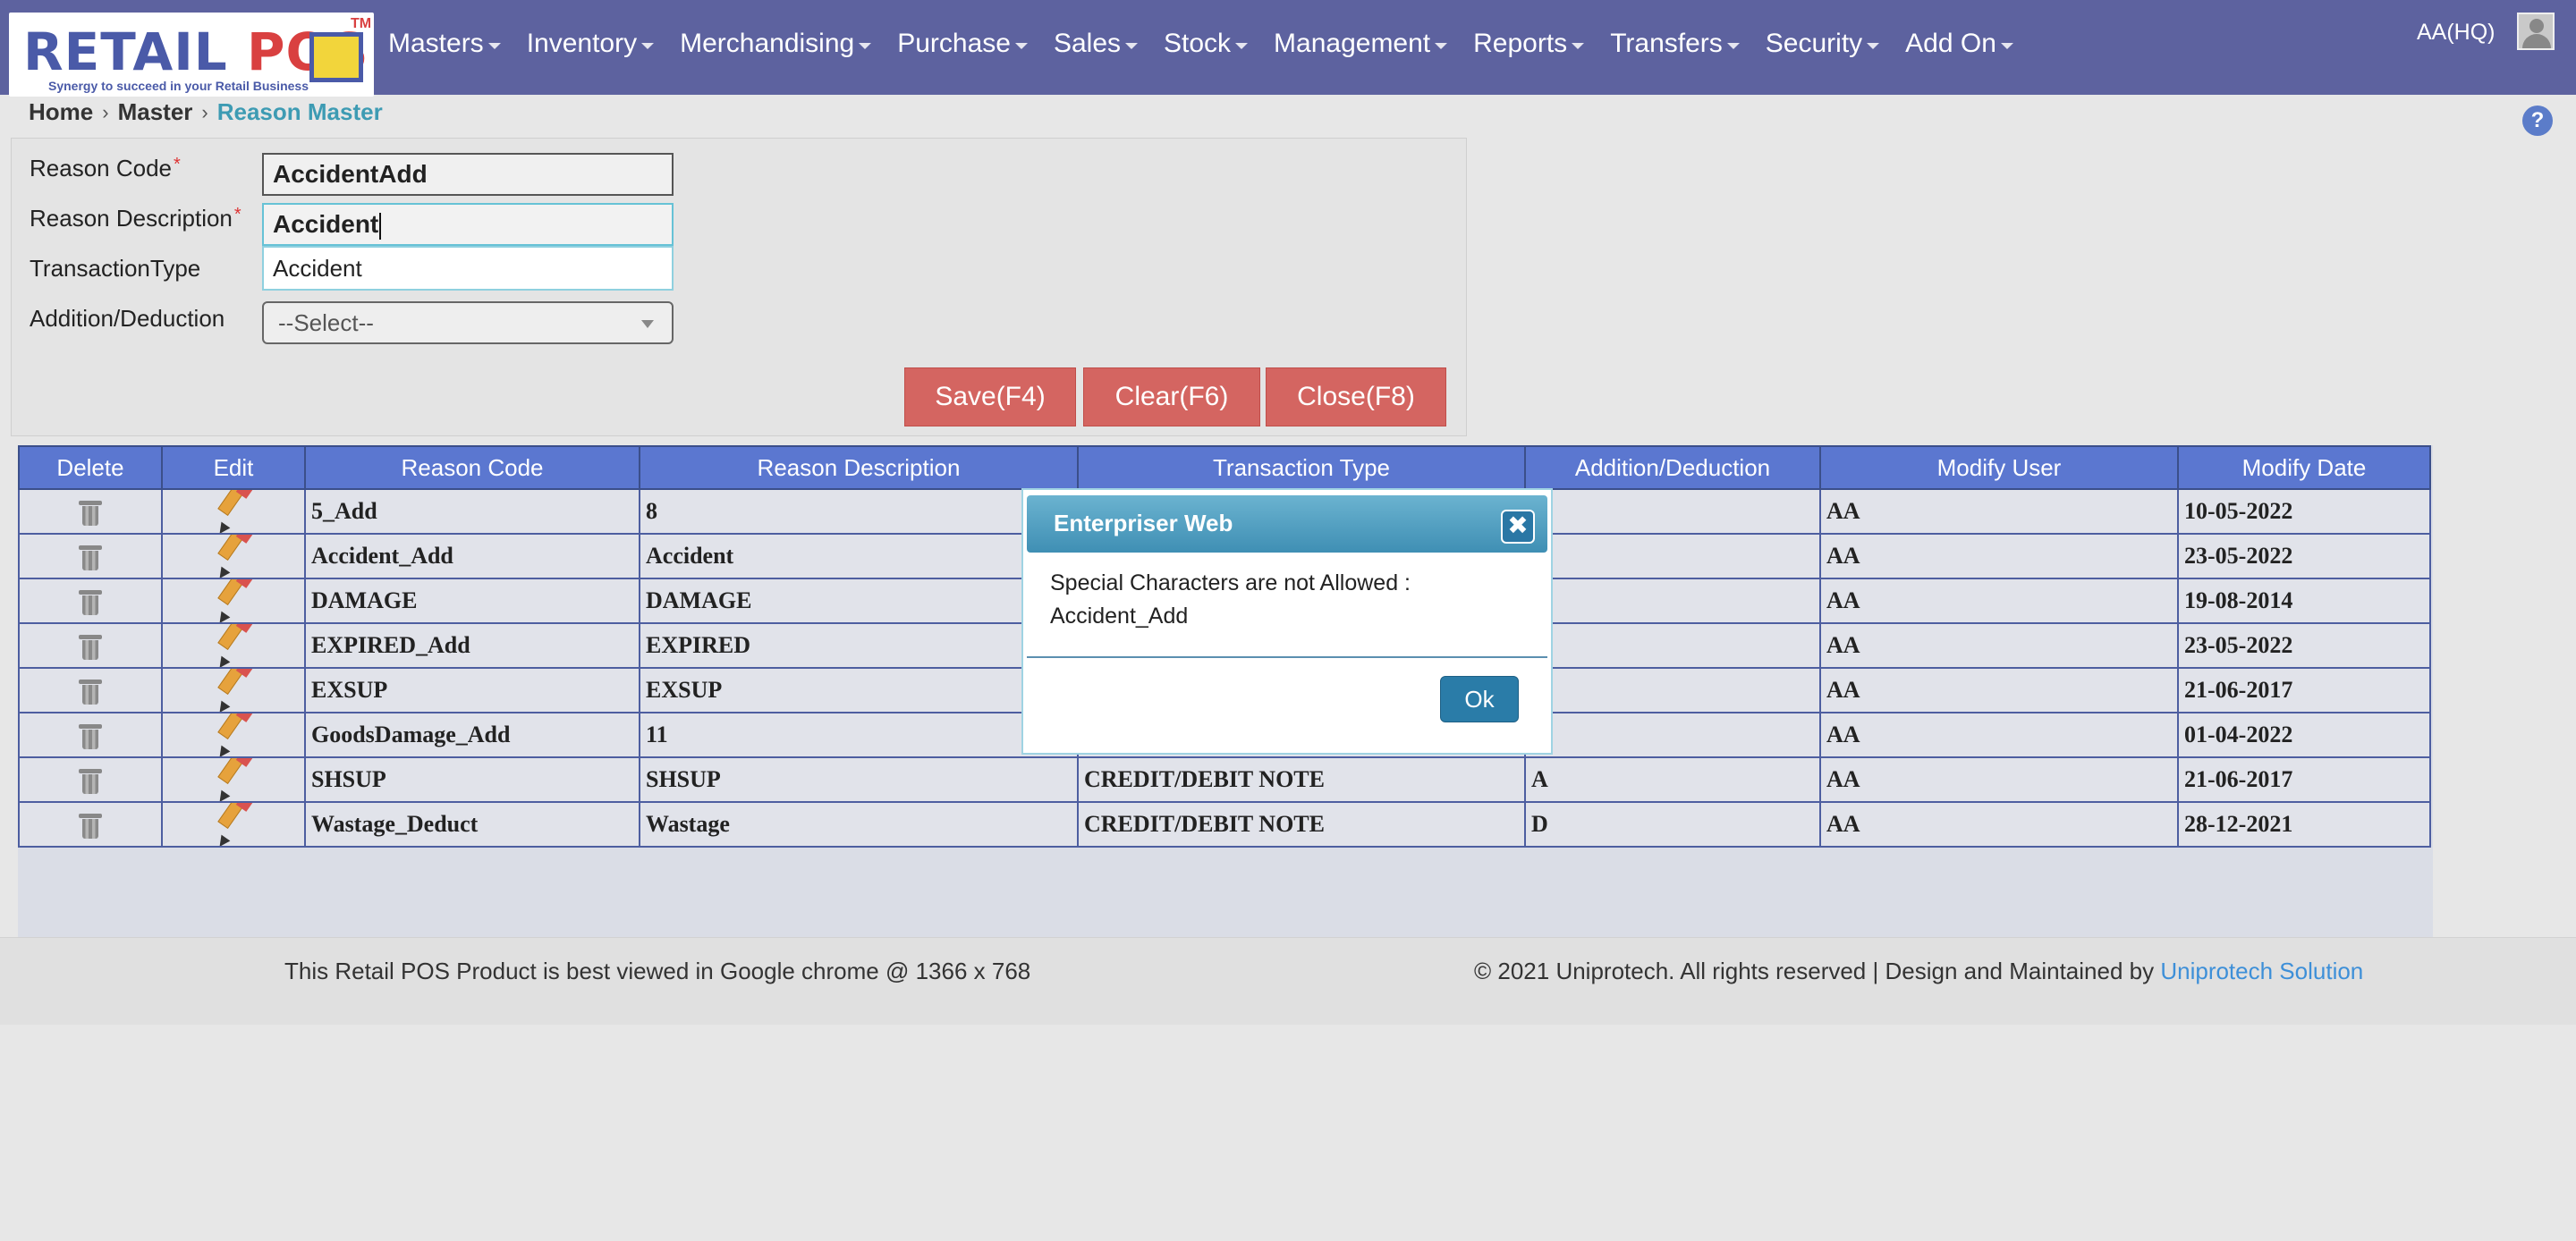 The height and width of the screenshot is (1241, 2576). What do you see at coordinates (468, 174) in the screenshot?
I see `reason-code-input: AccidentAdd` at bounding box center [468, 174].